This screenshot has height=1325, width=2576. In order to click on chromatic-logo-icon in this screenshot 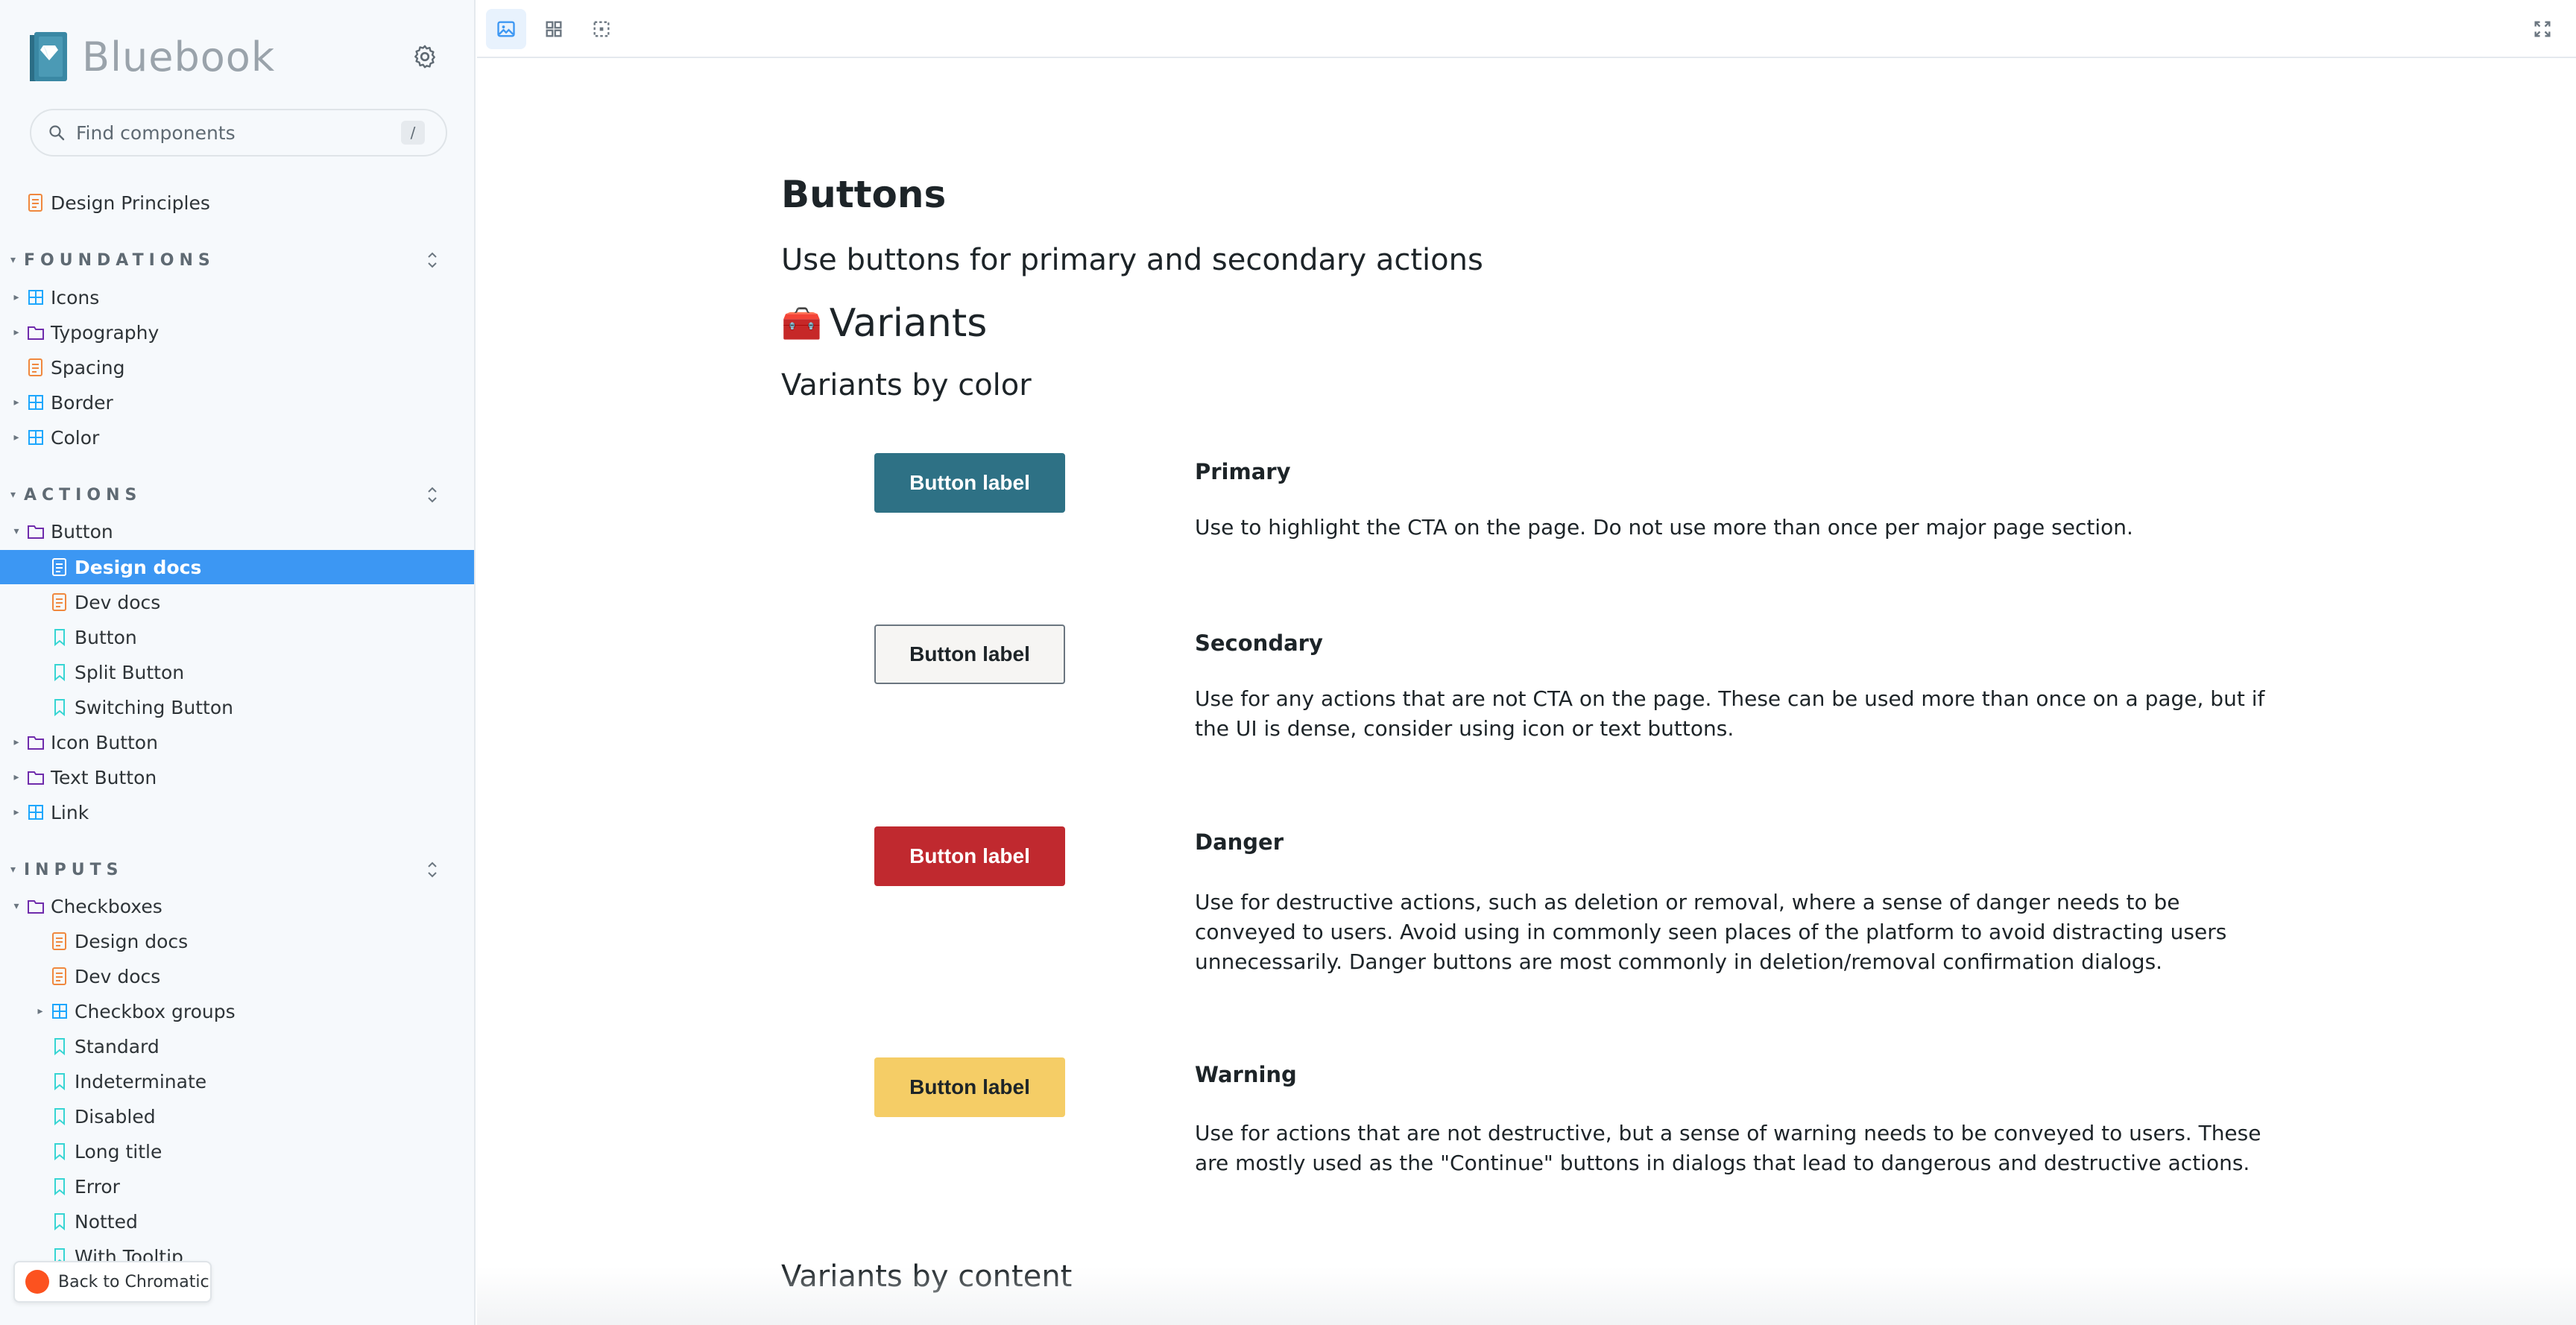, I will do `click(37, 1282)`.